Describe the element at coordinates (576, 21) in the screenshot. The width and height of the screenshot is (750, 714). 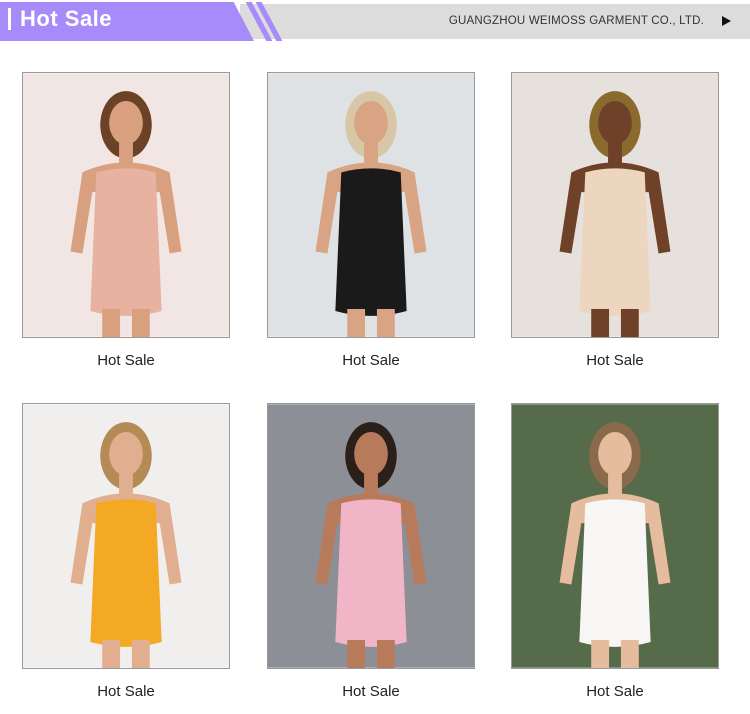
I see `company-name: GUANGZHOU WEIMOSS GARMENT CO., LTD.` at that location.